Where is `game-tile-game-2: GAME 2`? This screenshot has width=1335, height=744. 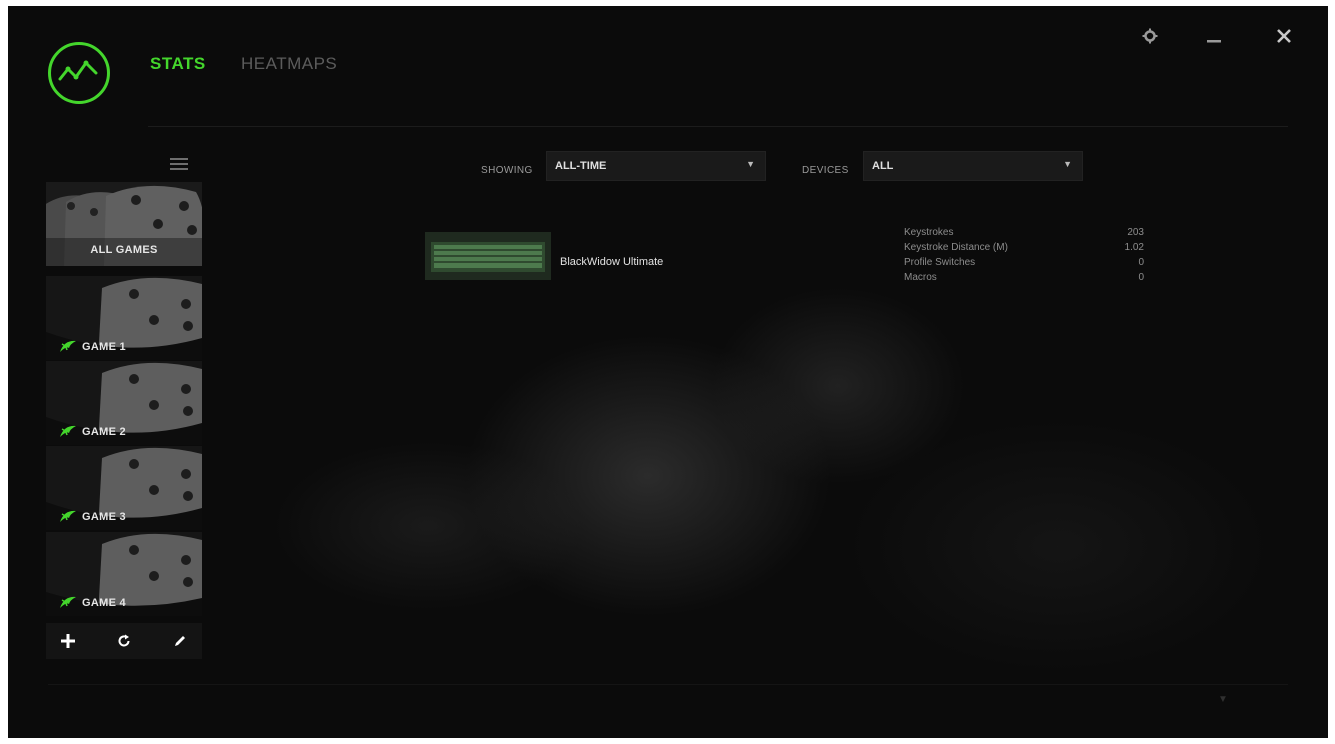 game-tile-game-2: GAME 2 is located at coordinates (124, 403).